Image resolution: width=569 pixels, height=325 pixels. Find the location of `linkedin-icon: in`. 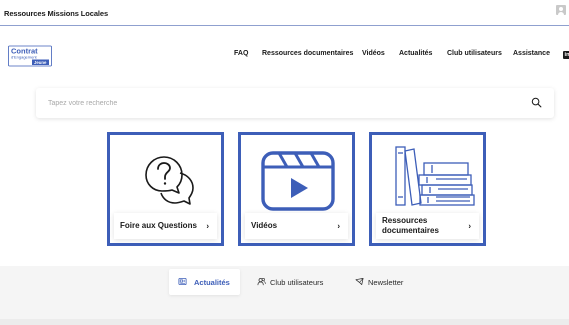

linkedin-icon: in is located at coordinates (566, 55).